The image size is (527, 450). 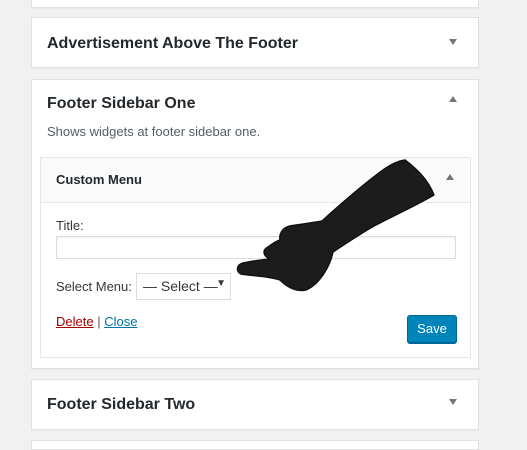 I want to click on sidebar-title-advertisement: Advertisement Above The Footer, so click(x=172, y=44).